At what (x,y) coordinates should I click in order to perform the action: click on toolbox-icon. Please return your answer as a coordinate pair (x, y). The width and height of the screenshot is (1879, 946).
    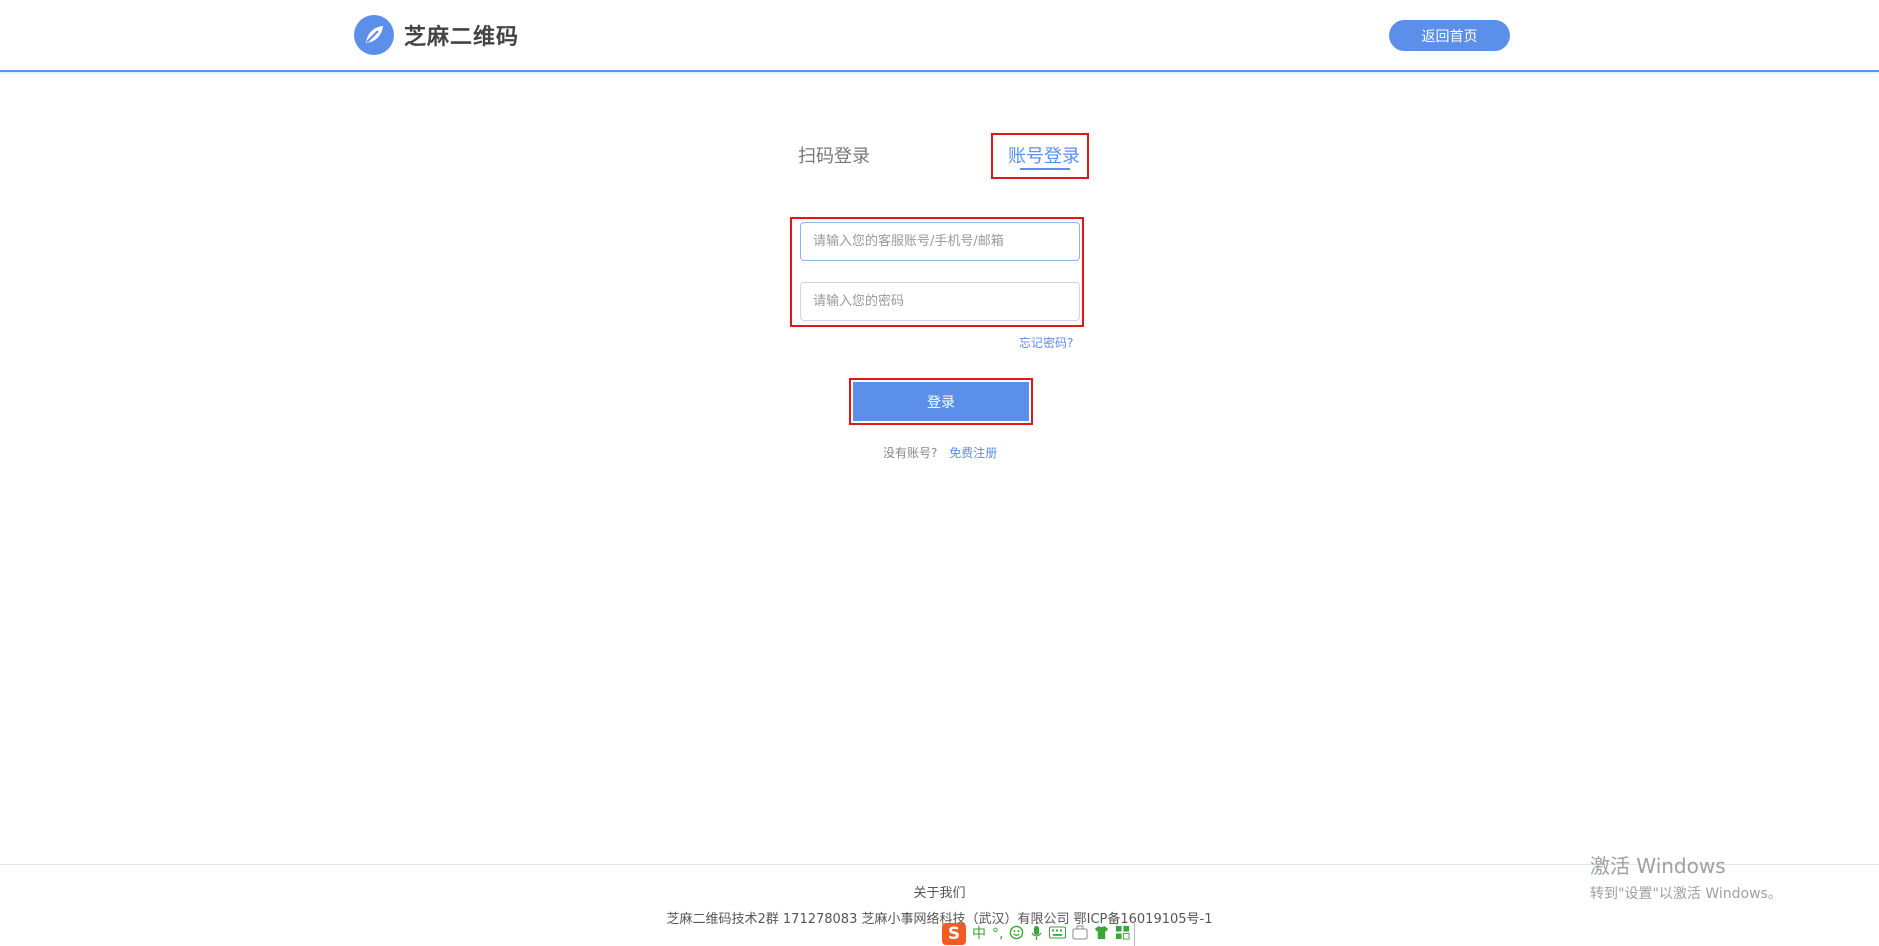
    Looking at the image, I should click on (1080, 934).